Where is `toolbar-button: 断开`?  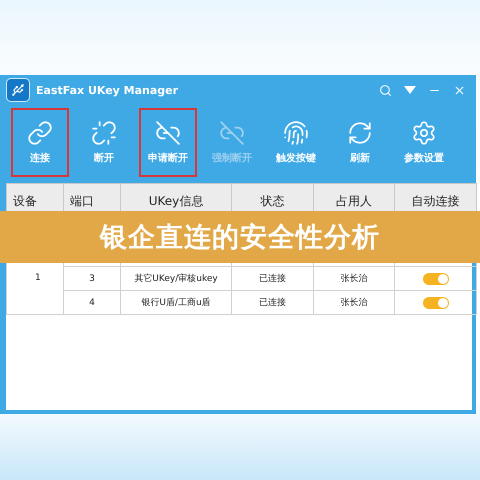 toolbar-button: 断开 is located at coordinates (104, 142).